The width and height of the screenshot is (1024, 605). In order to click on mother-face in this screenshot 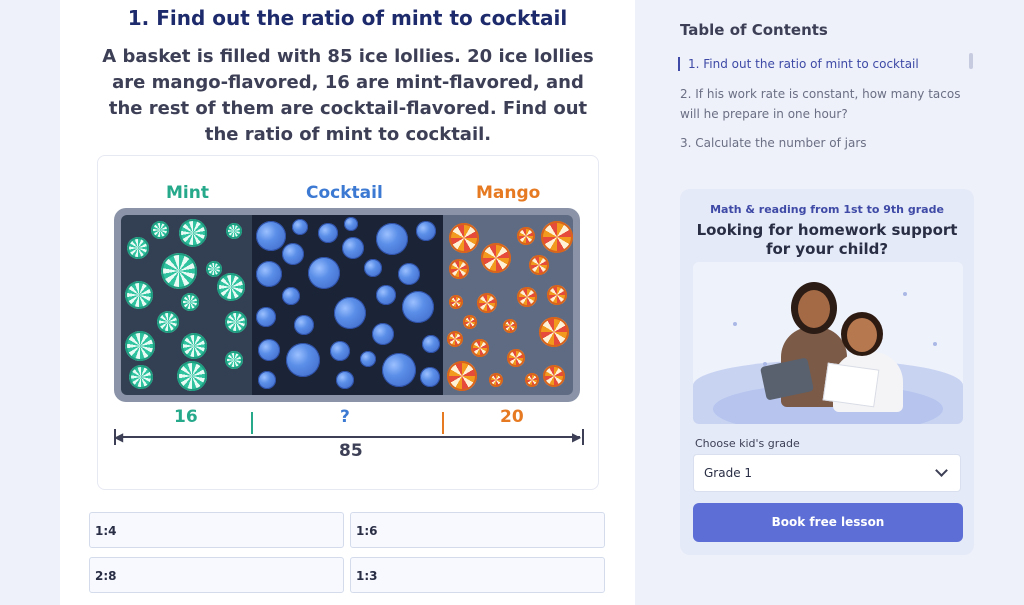, I will do `click(814, 309)`.